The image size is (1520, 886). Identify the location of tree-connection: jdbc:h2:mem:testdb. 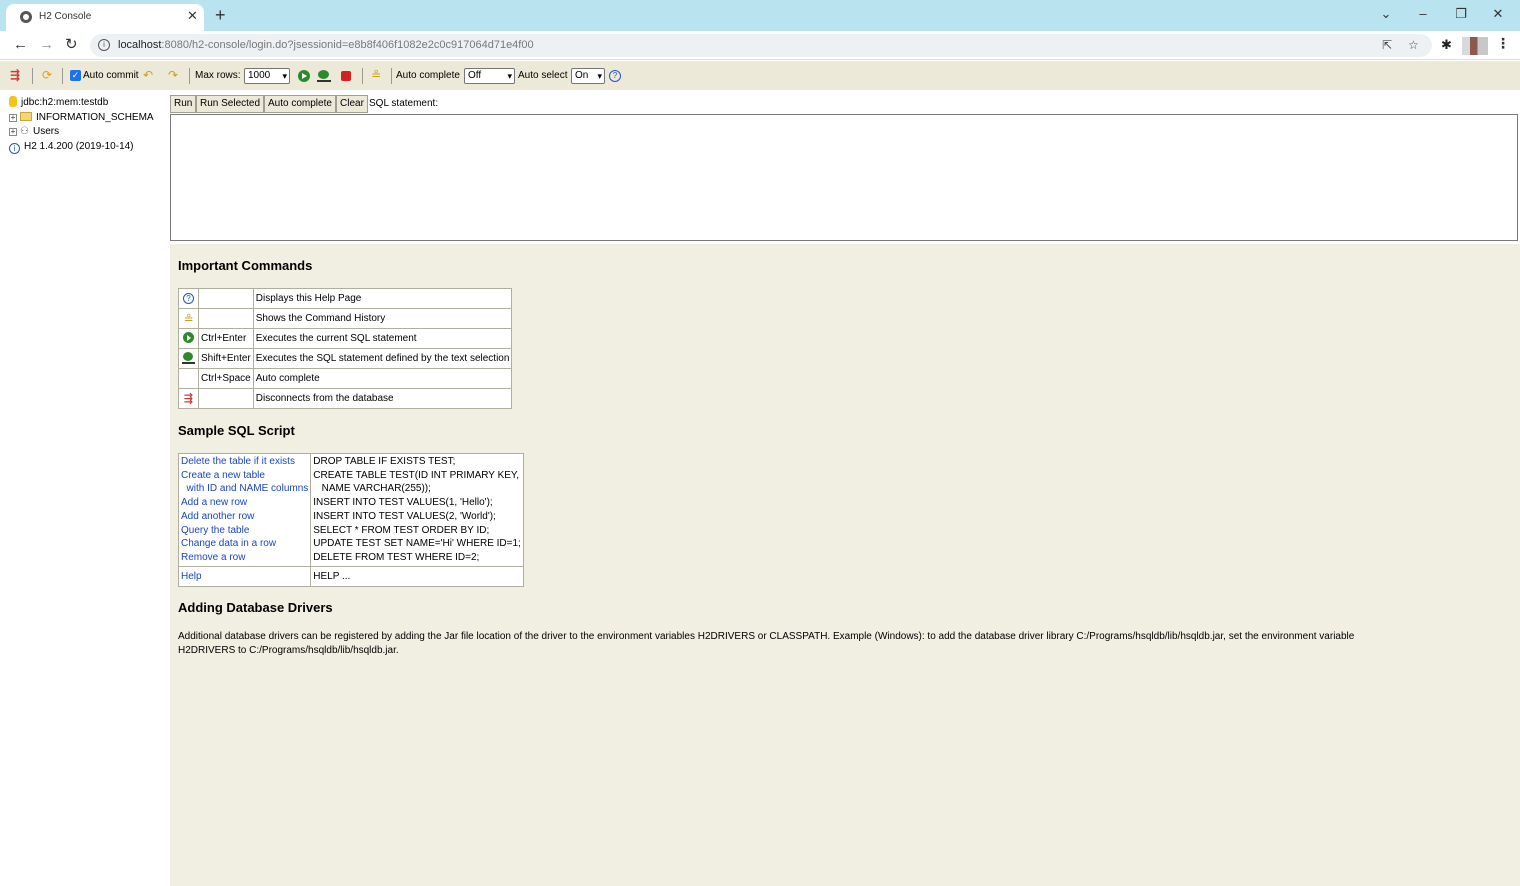
(58, 103).